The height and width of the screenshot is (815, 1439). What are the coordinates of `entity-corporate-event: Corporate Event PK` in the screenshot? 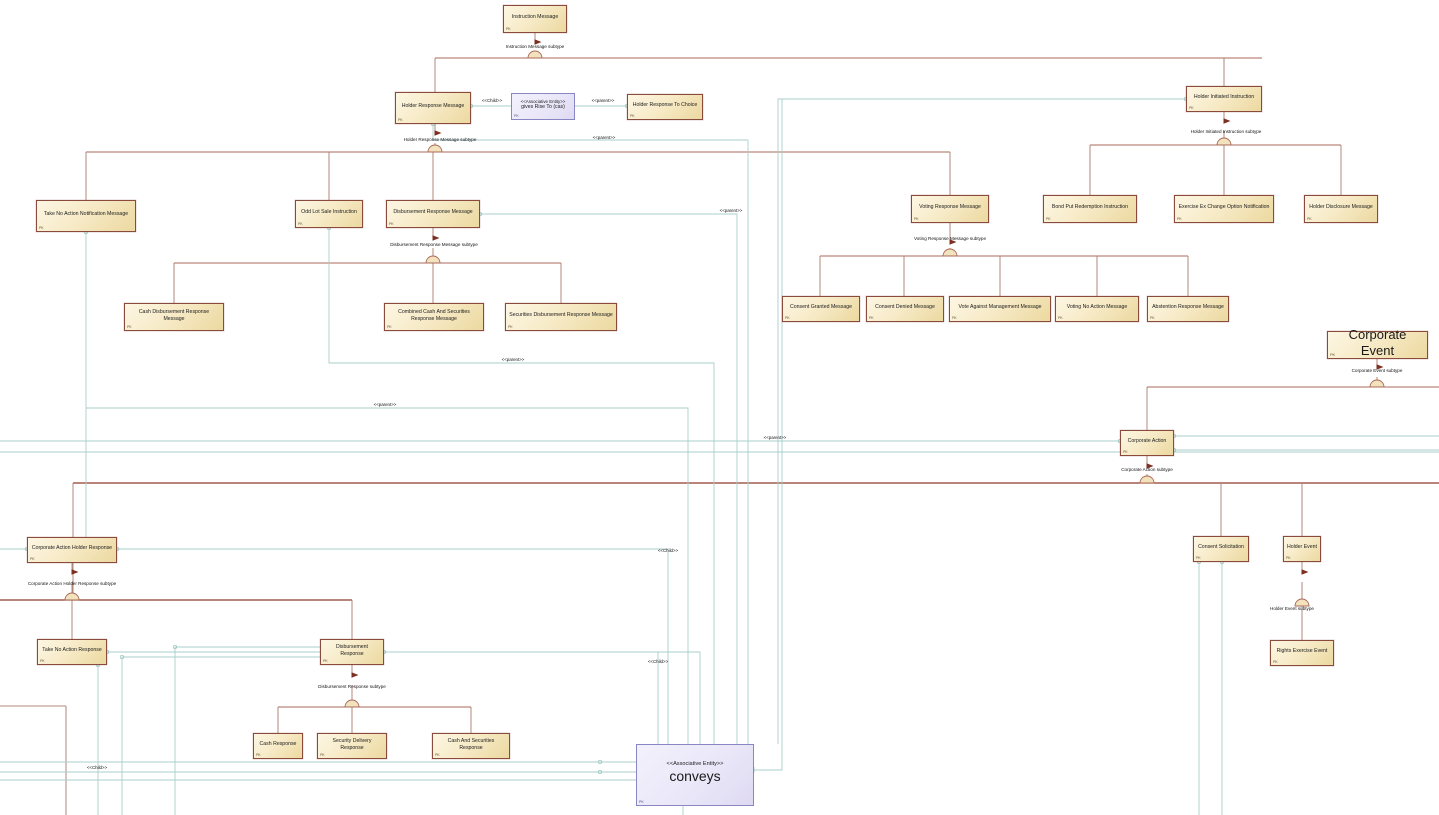 It's located at (1377, 343).